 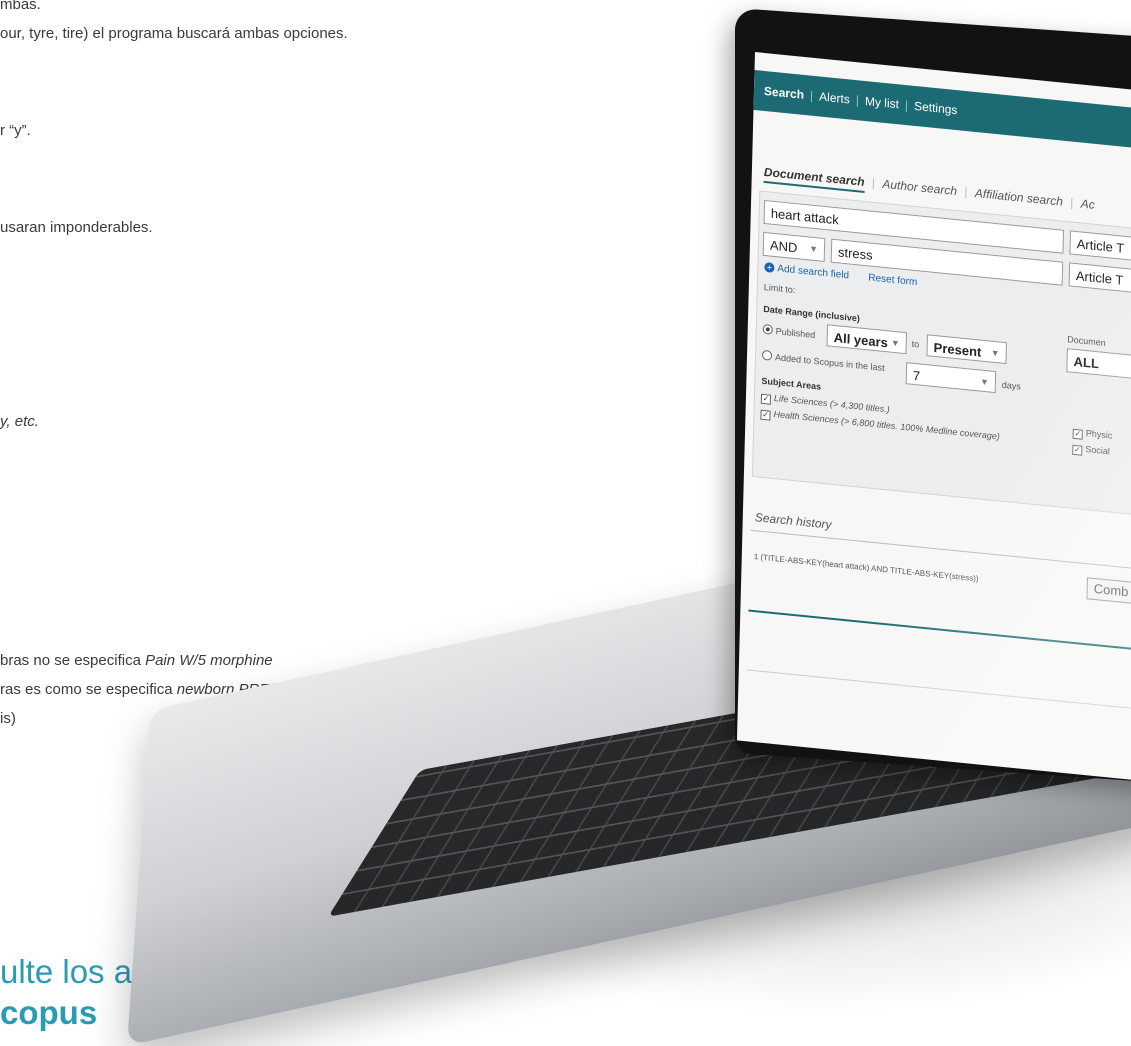 I want to click on doc-line-6-text: bras no se especifica, so click(x=73, y=660).